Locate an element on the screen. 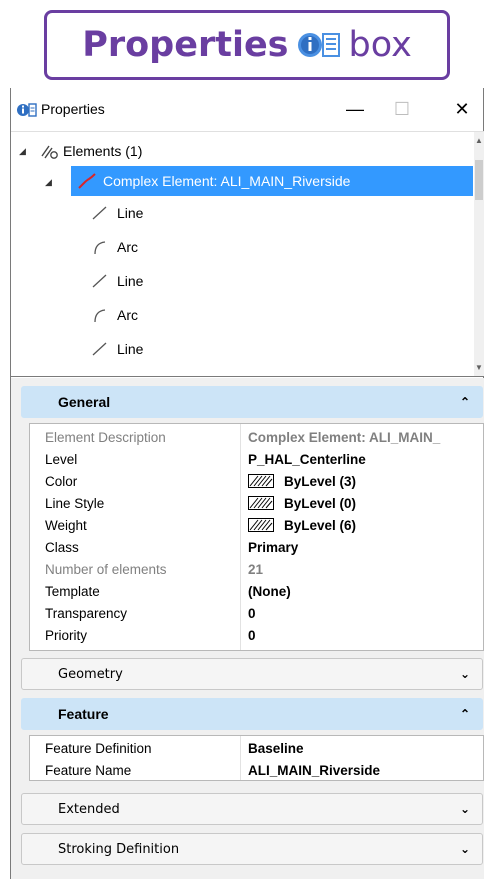 This screenshot has width=484, height=879. section-title: Extended is located at coordinates (89, 809).